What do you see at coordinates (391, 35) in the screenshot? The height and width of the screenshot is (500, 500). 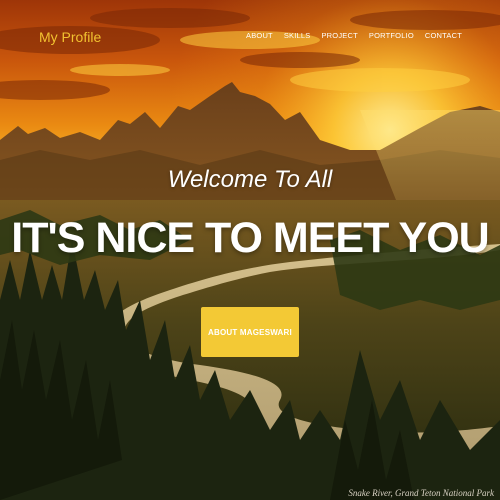 I see `nav-link-portfolio: PORTFOLIO` at bounding box center [391, 35].